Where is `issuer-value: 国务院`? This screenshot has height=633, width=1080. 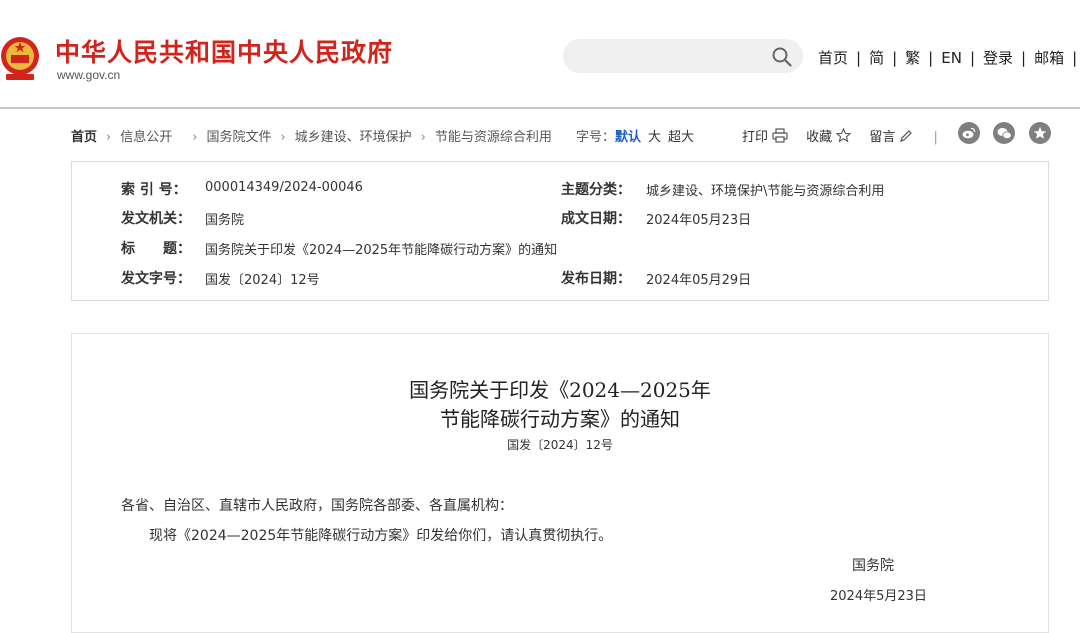
issuer-value: 国务院 is located at coordinates (225, 220).